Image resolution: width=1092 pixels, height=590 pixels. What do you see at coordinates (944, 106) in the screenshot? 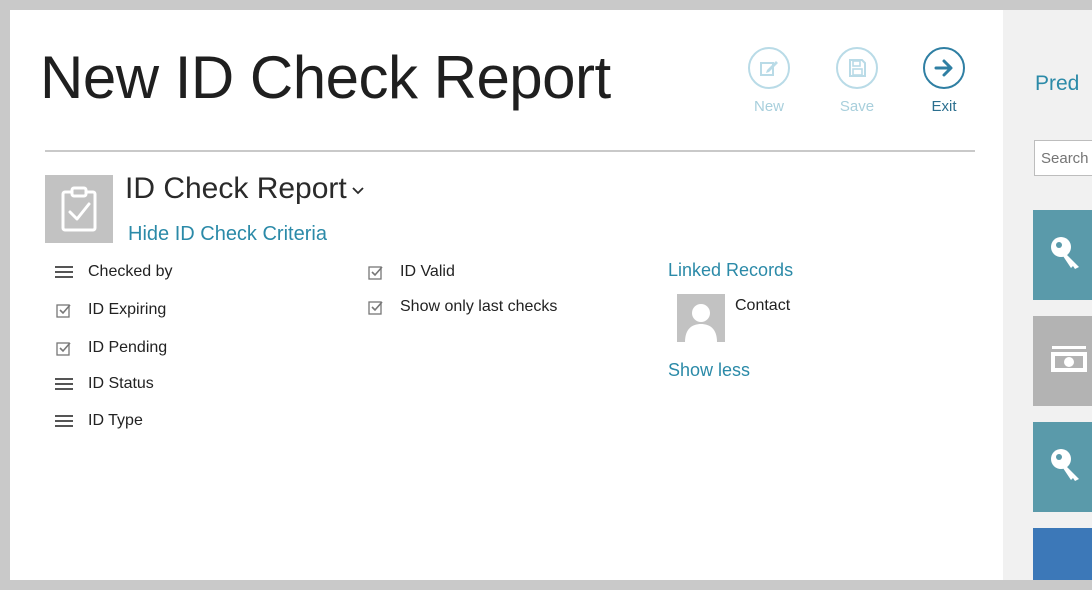
I see `exit-button-label: Exit` at bounding box center [944, 106].